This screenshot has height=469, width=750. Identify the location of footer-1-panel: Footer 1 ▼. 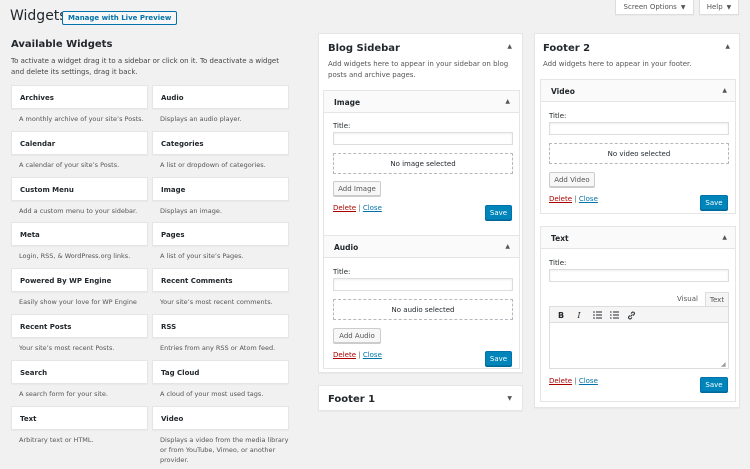
(420, 398).